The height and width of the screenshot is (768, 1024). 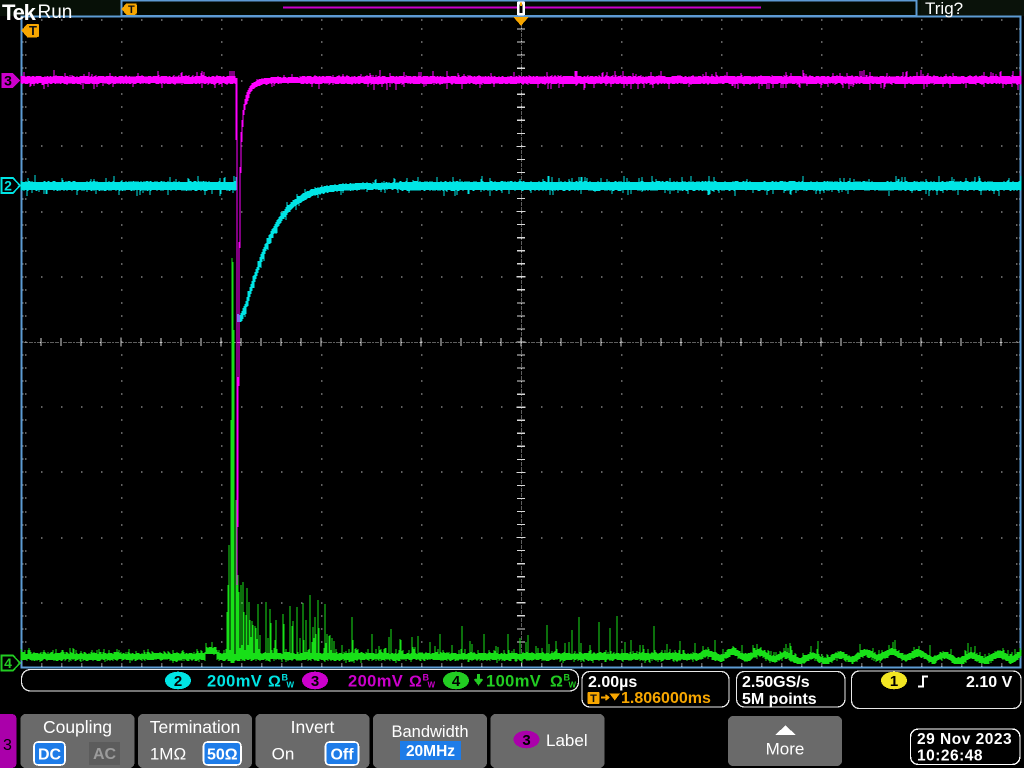 What do you see at coordinates (222, 754) in the screenshot?
I see `svg-text: 50Ω` at bounding box center [222, 754].